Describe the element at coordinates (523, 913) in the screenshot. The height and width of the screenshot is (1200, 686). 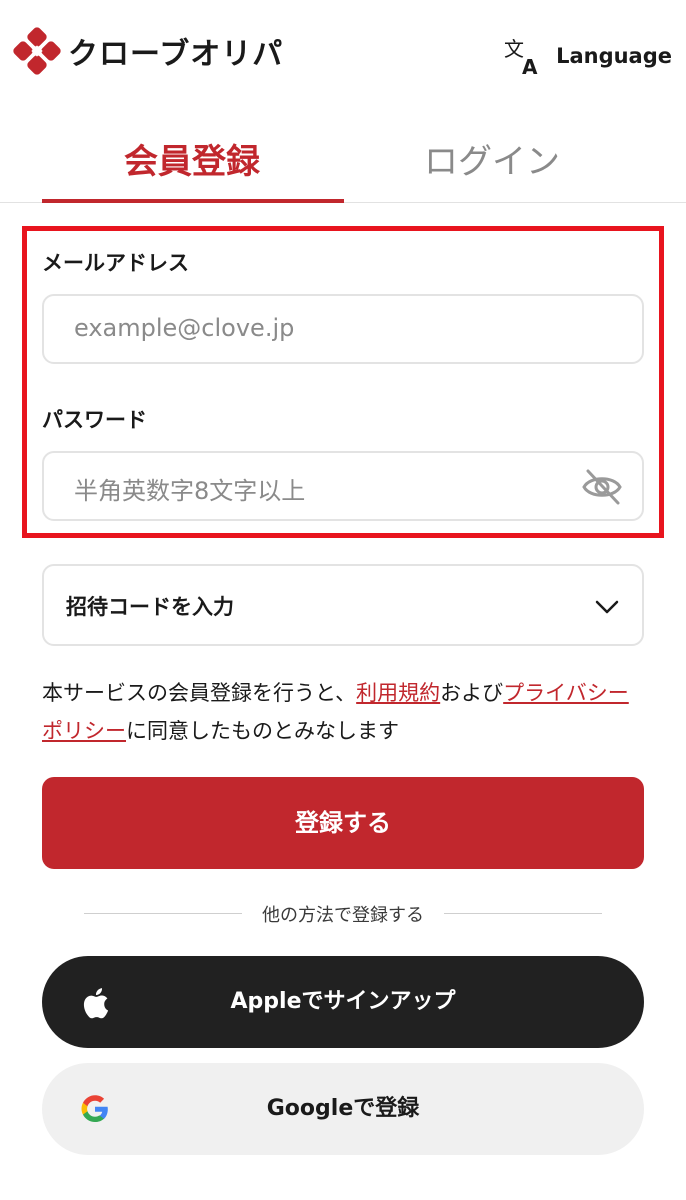
I see `divider-line-right` at that location.